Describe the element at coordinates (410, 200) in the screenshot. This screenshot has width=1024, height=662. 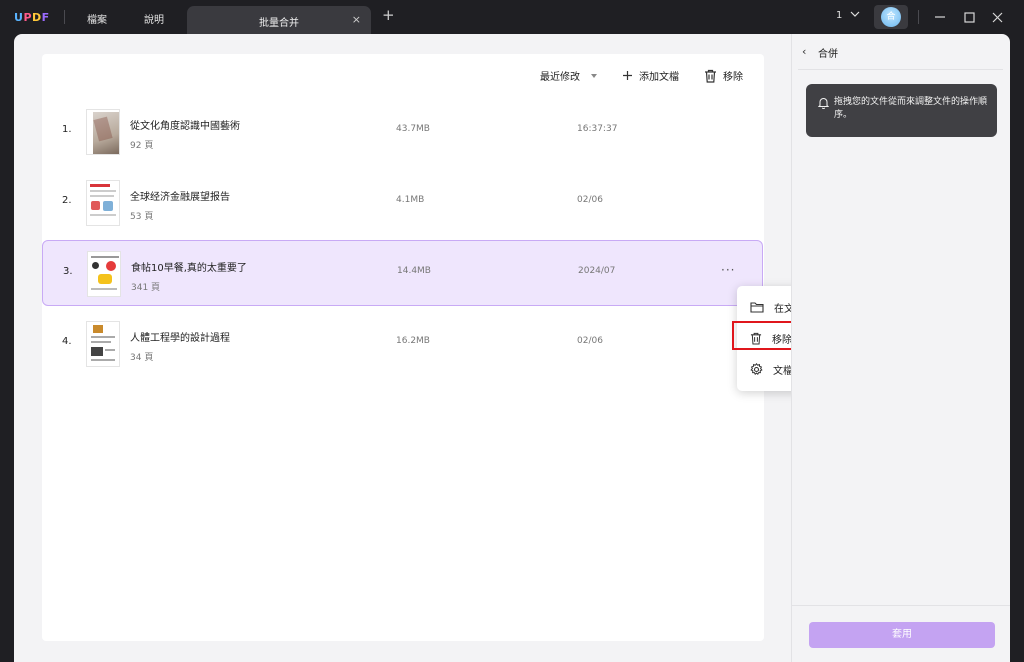
I see `file-size: 4.1MB` at that location.